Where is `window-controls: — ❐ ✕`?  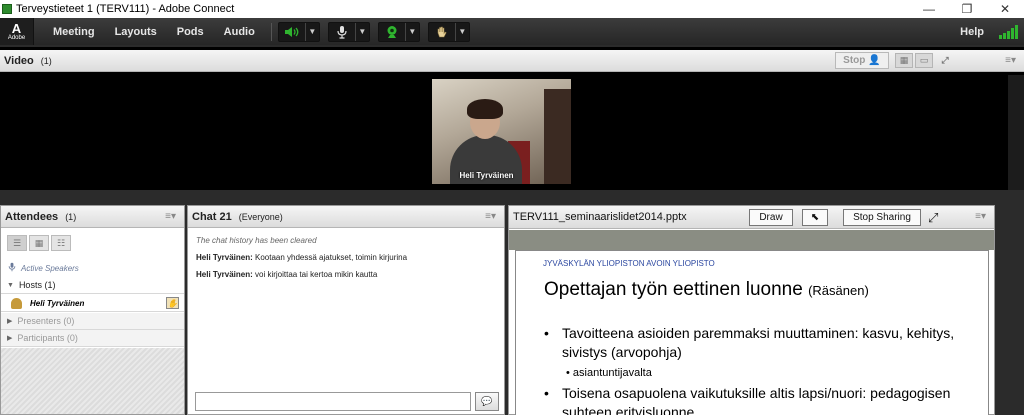
window-controls: — ❐ ✕ is located at coordinates (967, 9).